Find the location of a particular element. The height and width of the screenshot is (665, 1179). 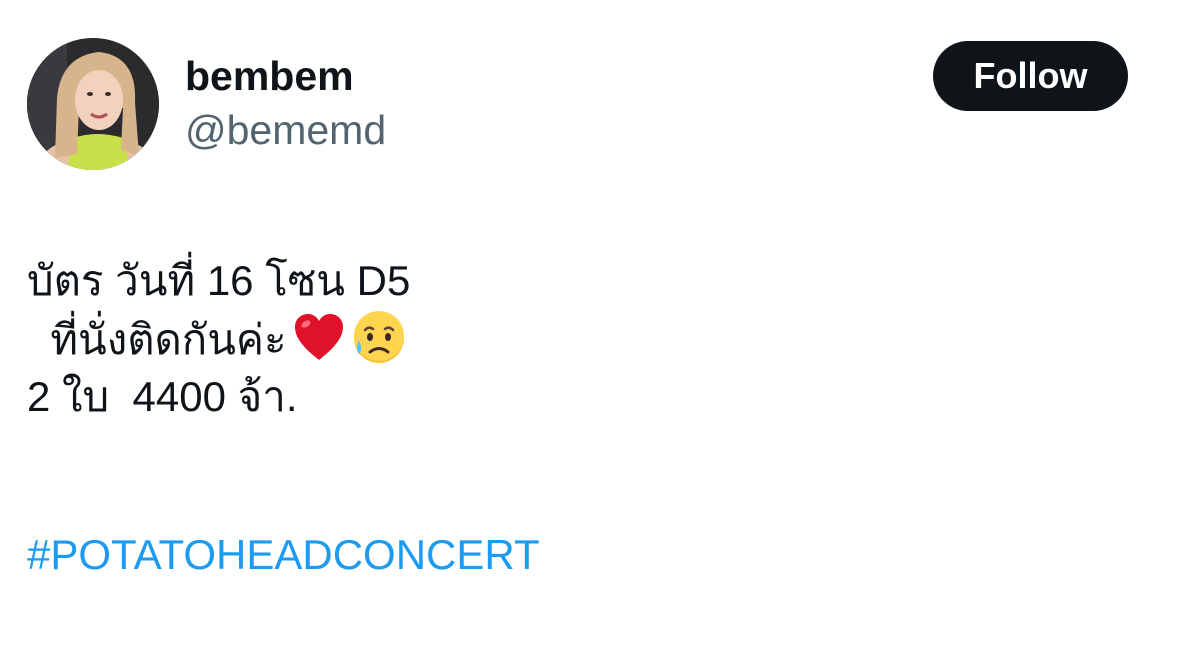

red-heart-icon is located at coordinates (319, 338).